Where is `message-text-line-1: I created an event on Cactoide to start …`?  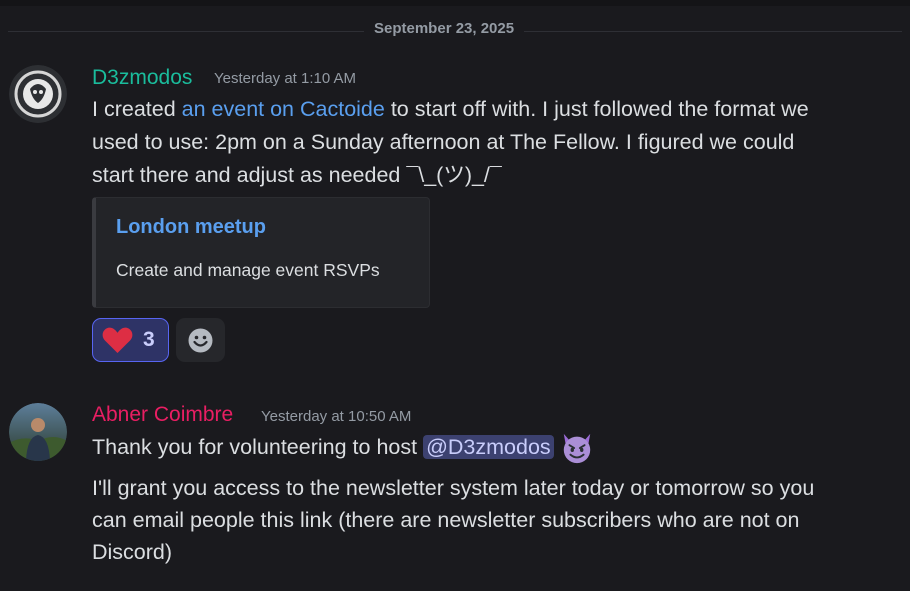
message-text-line-1: I created an event on Cactoide to start … is located at coordinates (450, 109).